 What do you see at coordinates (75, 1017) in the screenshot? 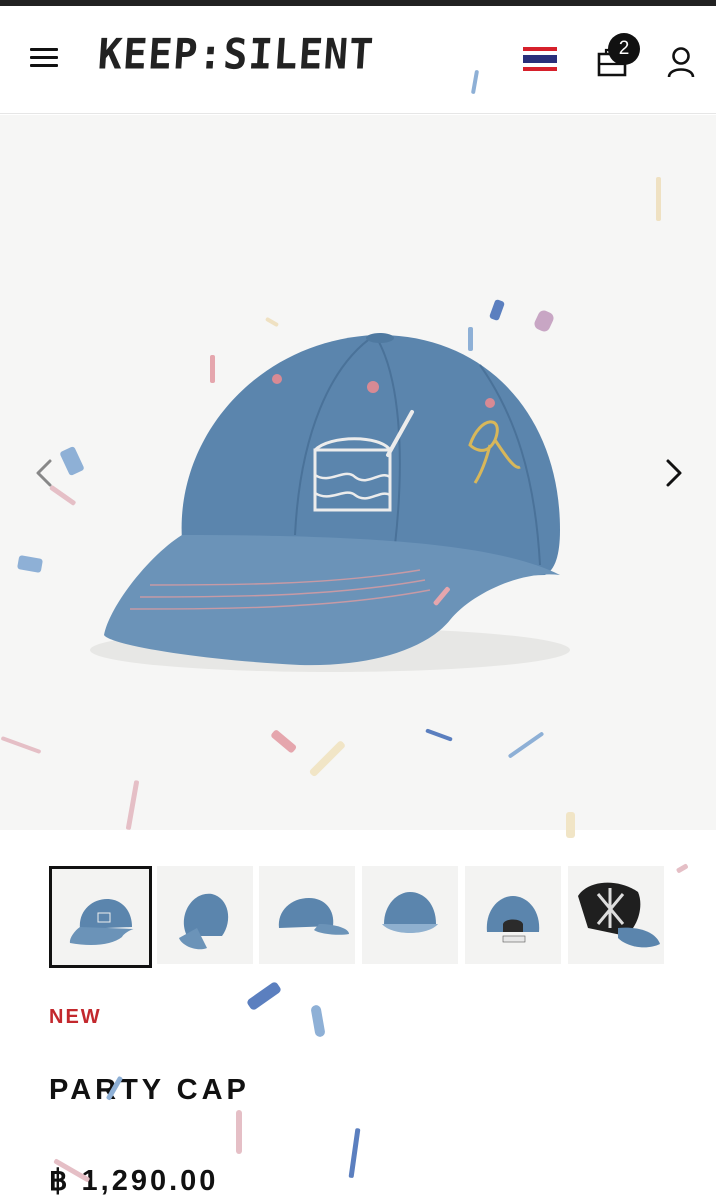
I see `new-badge: NEW` at bounding box center [75, 1017].